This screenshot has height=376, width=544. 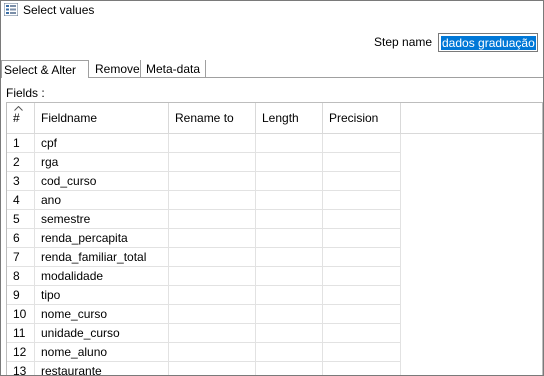 I want to click on table-row: 1 cpf, so click(x=274, y=143).